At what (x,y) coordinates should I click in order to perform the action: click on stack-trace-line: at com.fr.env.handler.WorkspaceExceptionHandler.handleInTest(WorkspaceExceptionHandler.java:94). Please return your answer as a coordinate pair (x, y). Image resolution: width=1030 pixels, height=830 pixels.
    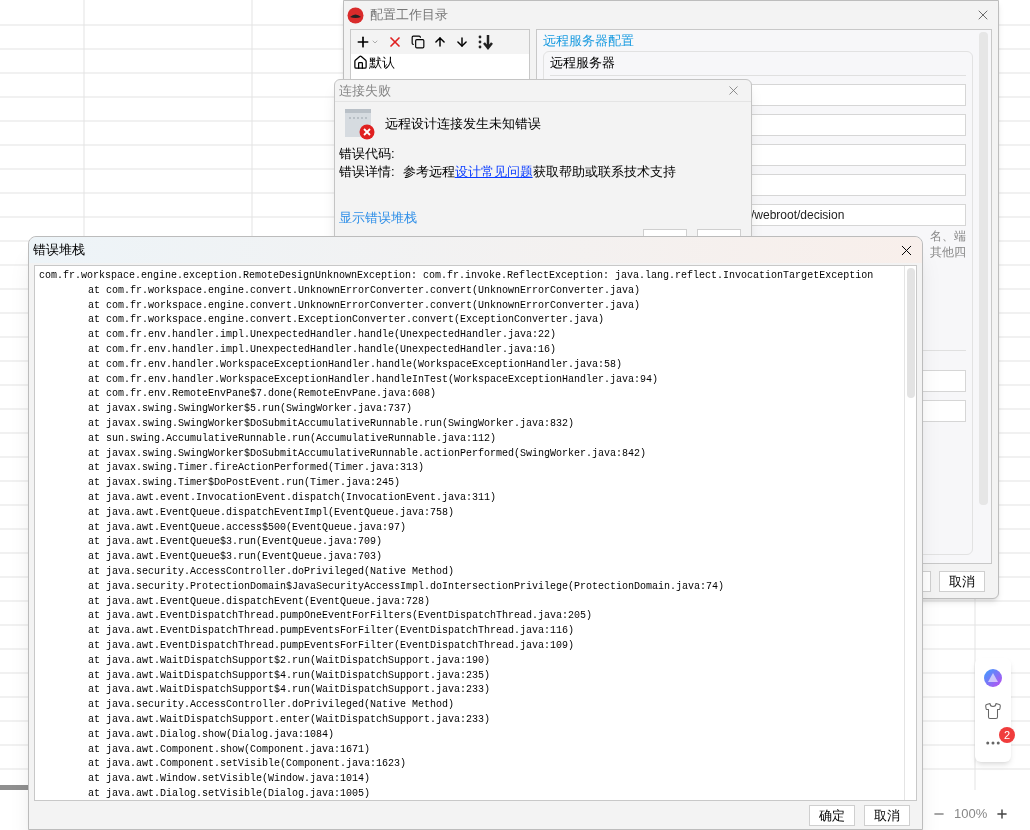
    Looking at the image, I should click on (373, 379).